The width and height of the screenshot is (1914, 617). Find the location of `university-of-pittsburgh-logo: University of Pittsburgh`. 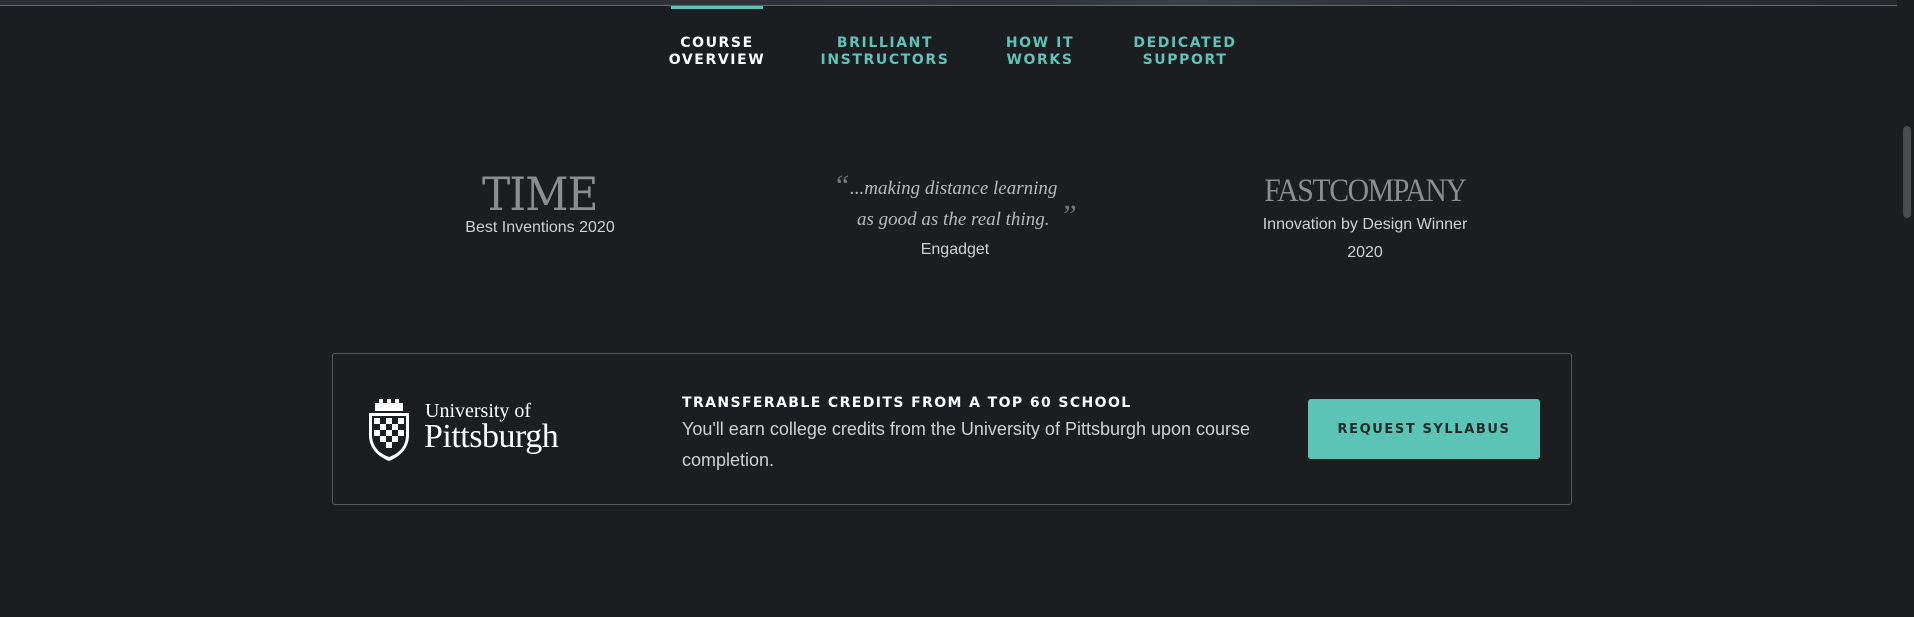

university-of-pittsburgh-logo: University of Pittsburgh is located at coordinates (465, 429).